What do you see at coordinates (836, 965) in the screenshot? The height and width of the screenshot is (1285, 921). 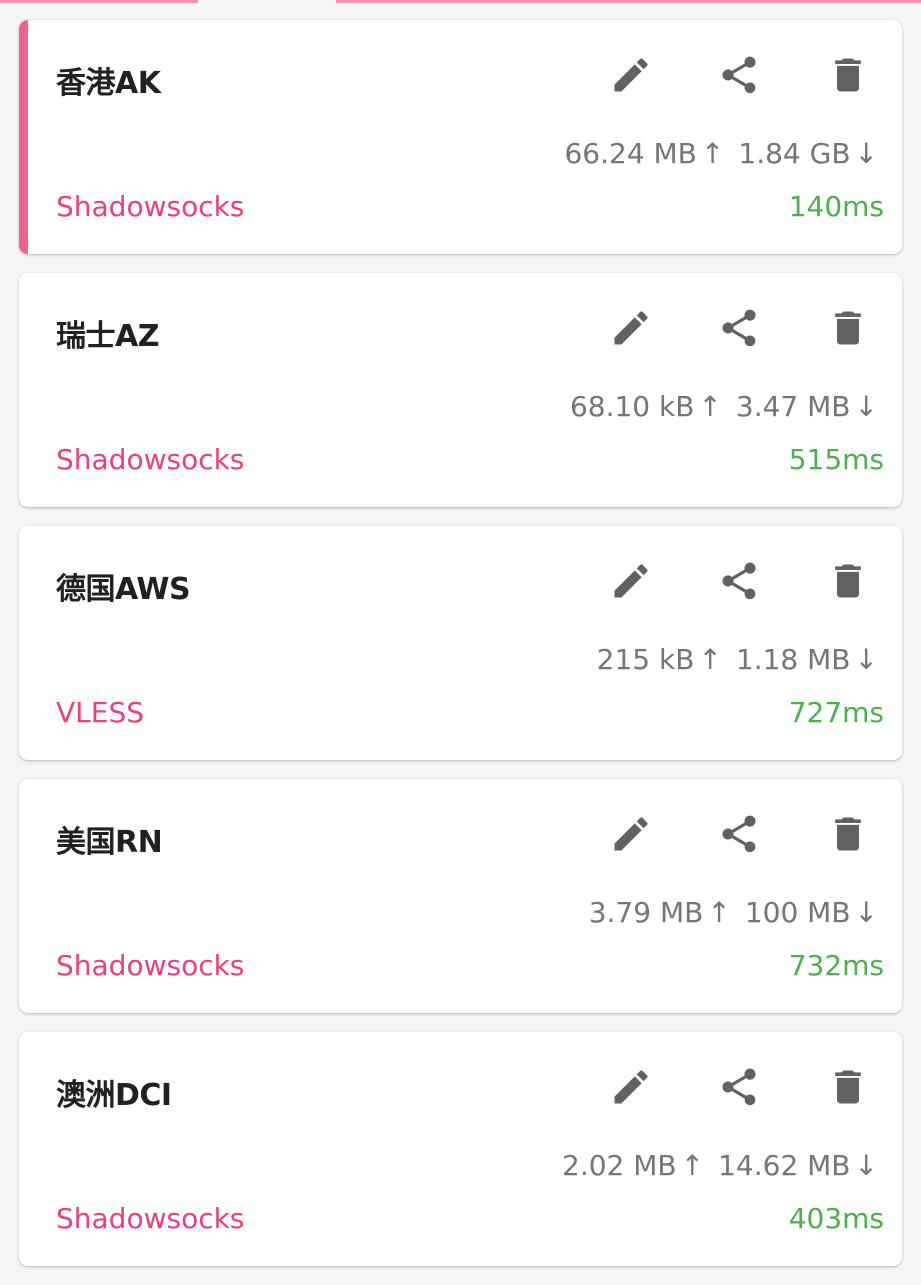 I see `latency-value: 732ms` at bounding box center [836, 965].